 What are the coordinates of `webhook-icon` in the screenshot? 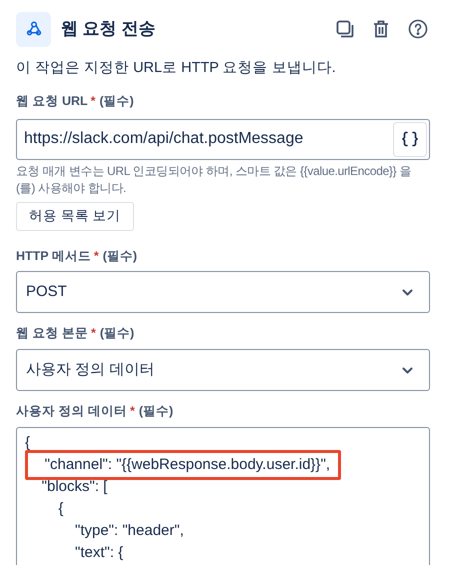 It's located at (33, 29).